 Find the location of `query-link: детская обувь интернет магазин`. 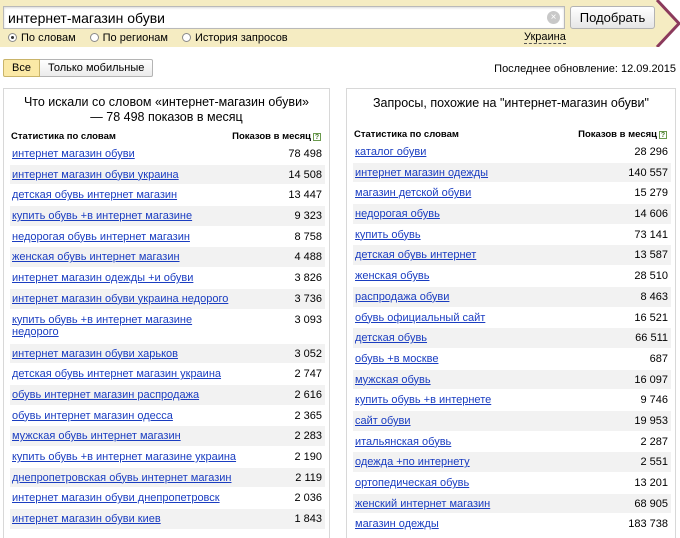

query-link: детская обувь интернет магазин is located at coordinates (127, 195).